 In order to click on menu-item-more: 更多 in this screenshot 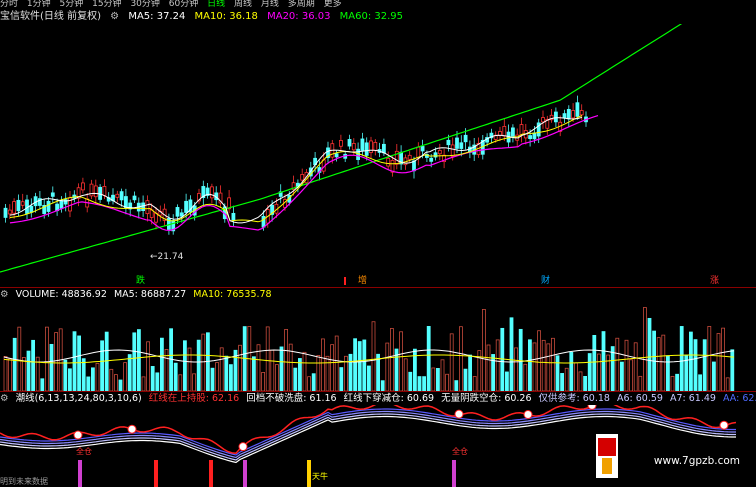, I will do `click(333, 4)`.